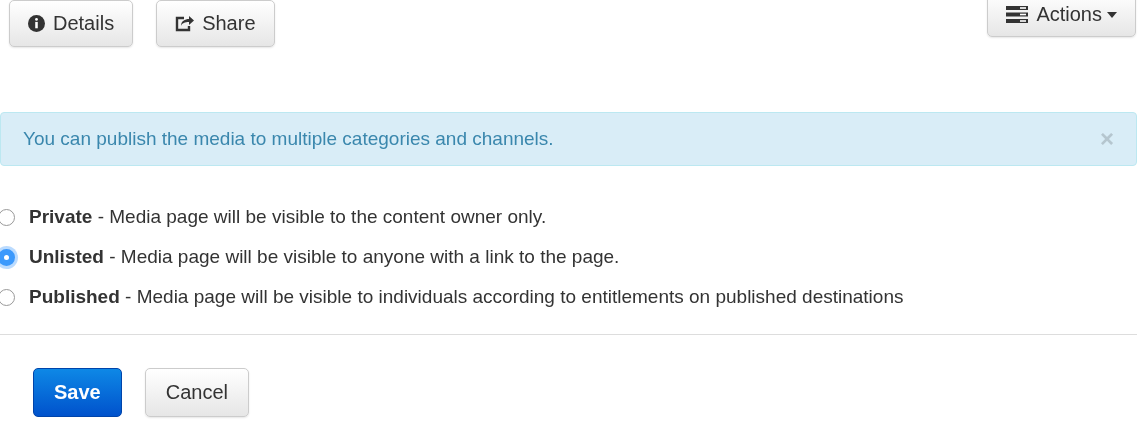 The width and height of the screenshot is (1142, 436). What do you see at coordinates (1061, 18) in the screenshot?
I see `actions-dropdown: Actions` at bounding box center [1061, 18].